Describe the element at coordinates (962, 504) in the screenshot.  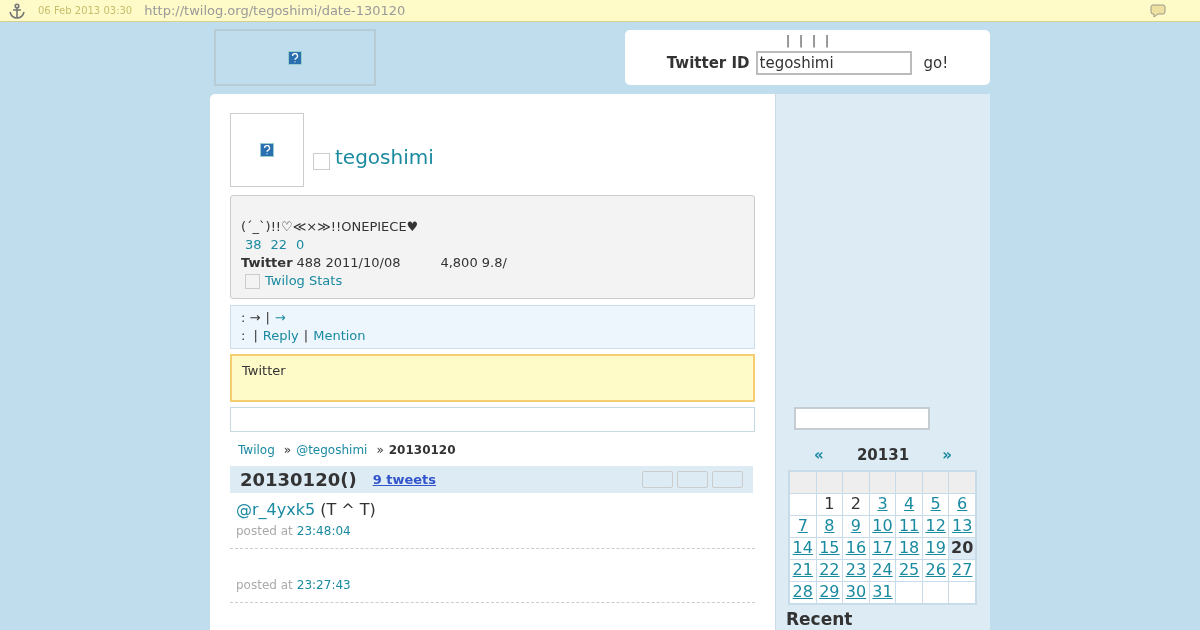
I see `calendar-day: 6` at that location.